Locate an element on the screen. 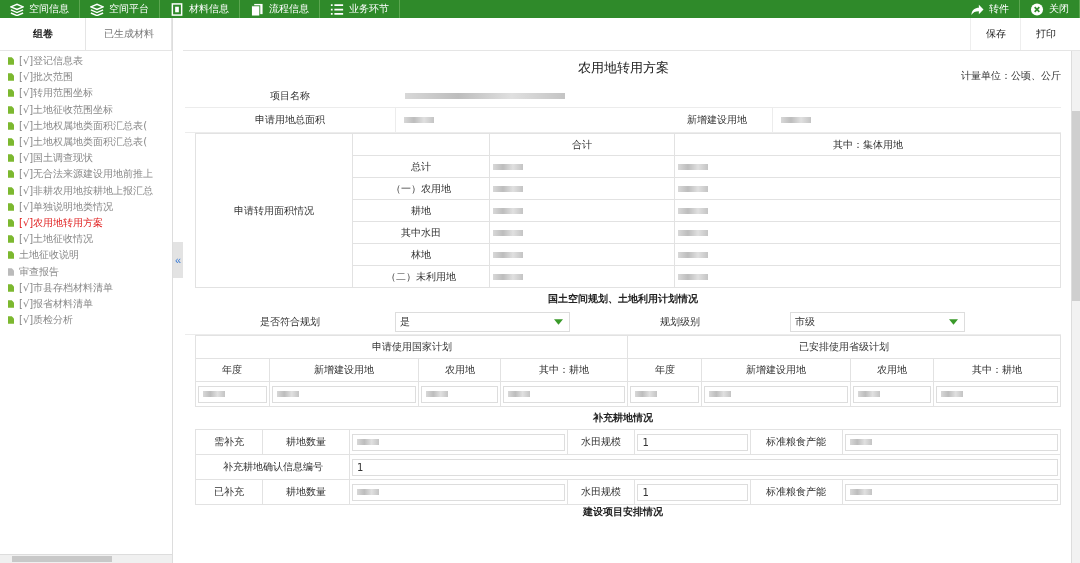 The height and width of the screenshot is (563, 1080). row-label: （一）农用地 is located at coordinates (421, 188).